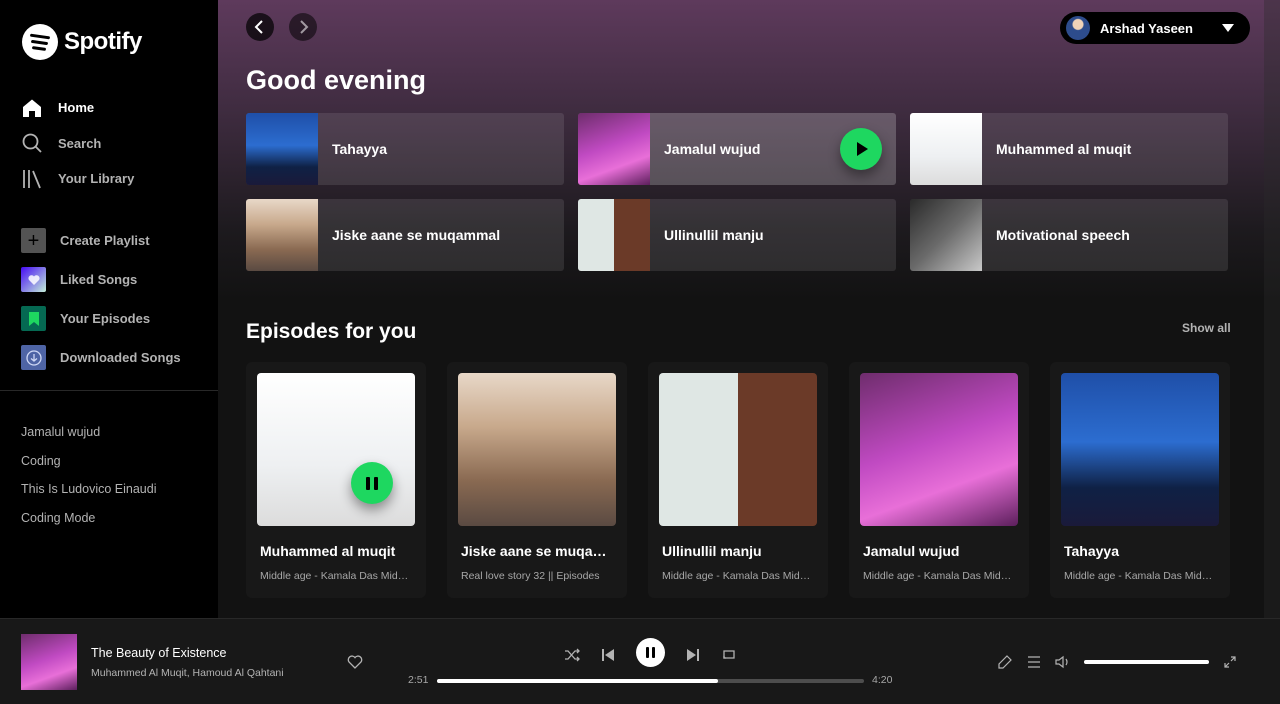 The height and width of the screenshot is (704, 1280). What do you see at coordinates (714, 235) in the screenshot?
I see `quick-pick-label: Ullinullil manju` at bounding box center [714, 235].